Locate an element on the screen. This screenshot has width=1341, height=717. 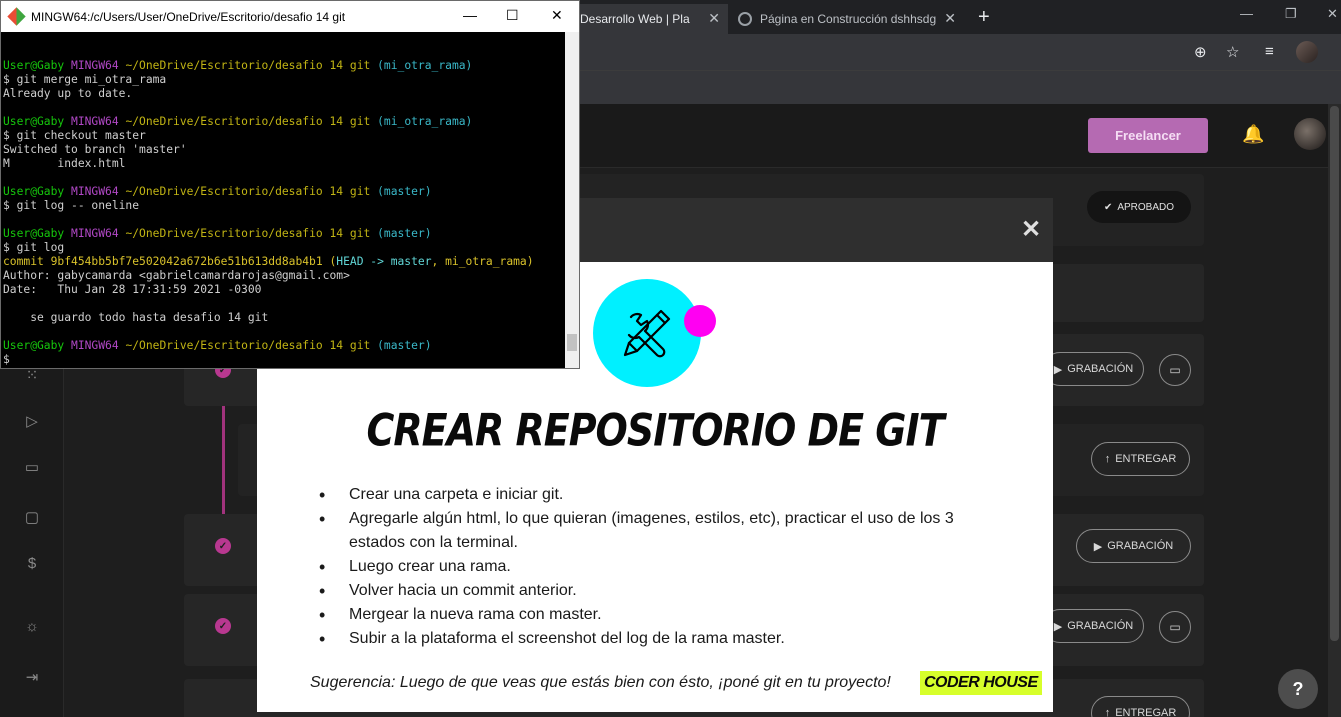
brand-logo: CODER HOUSE is located at coordinates (981, 683).